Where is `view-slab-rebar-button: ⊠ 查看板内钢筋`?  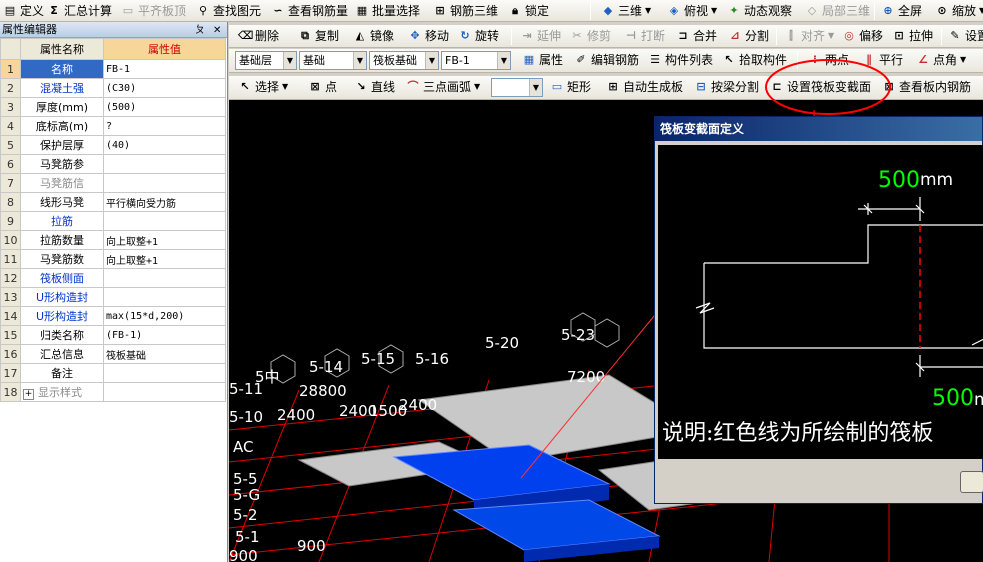 view-slab-rebar-button: ⊠ 查看板内钢筋 is located at coordinates (926, 87).